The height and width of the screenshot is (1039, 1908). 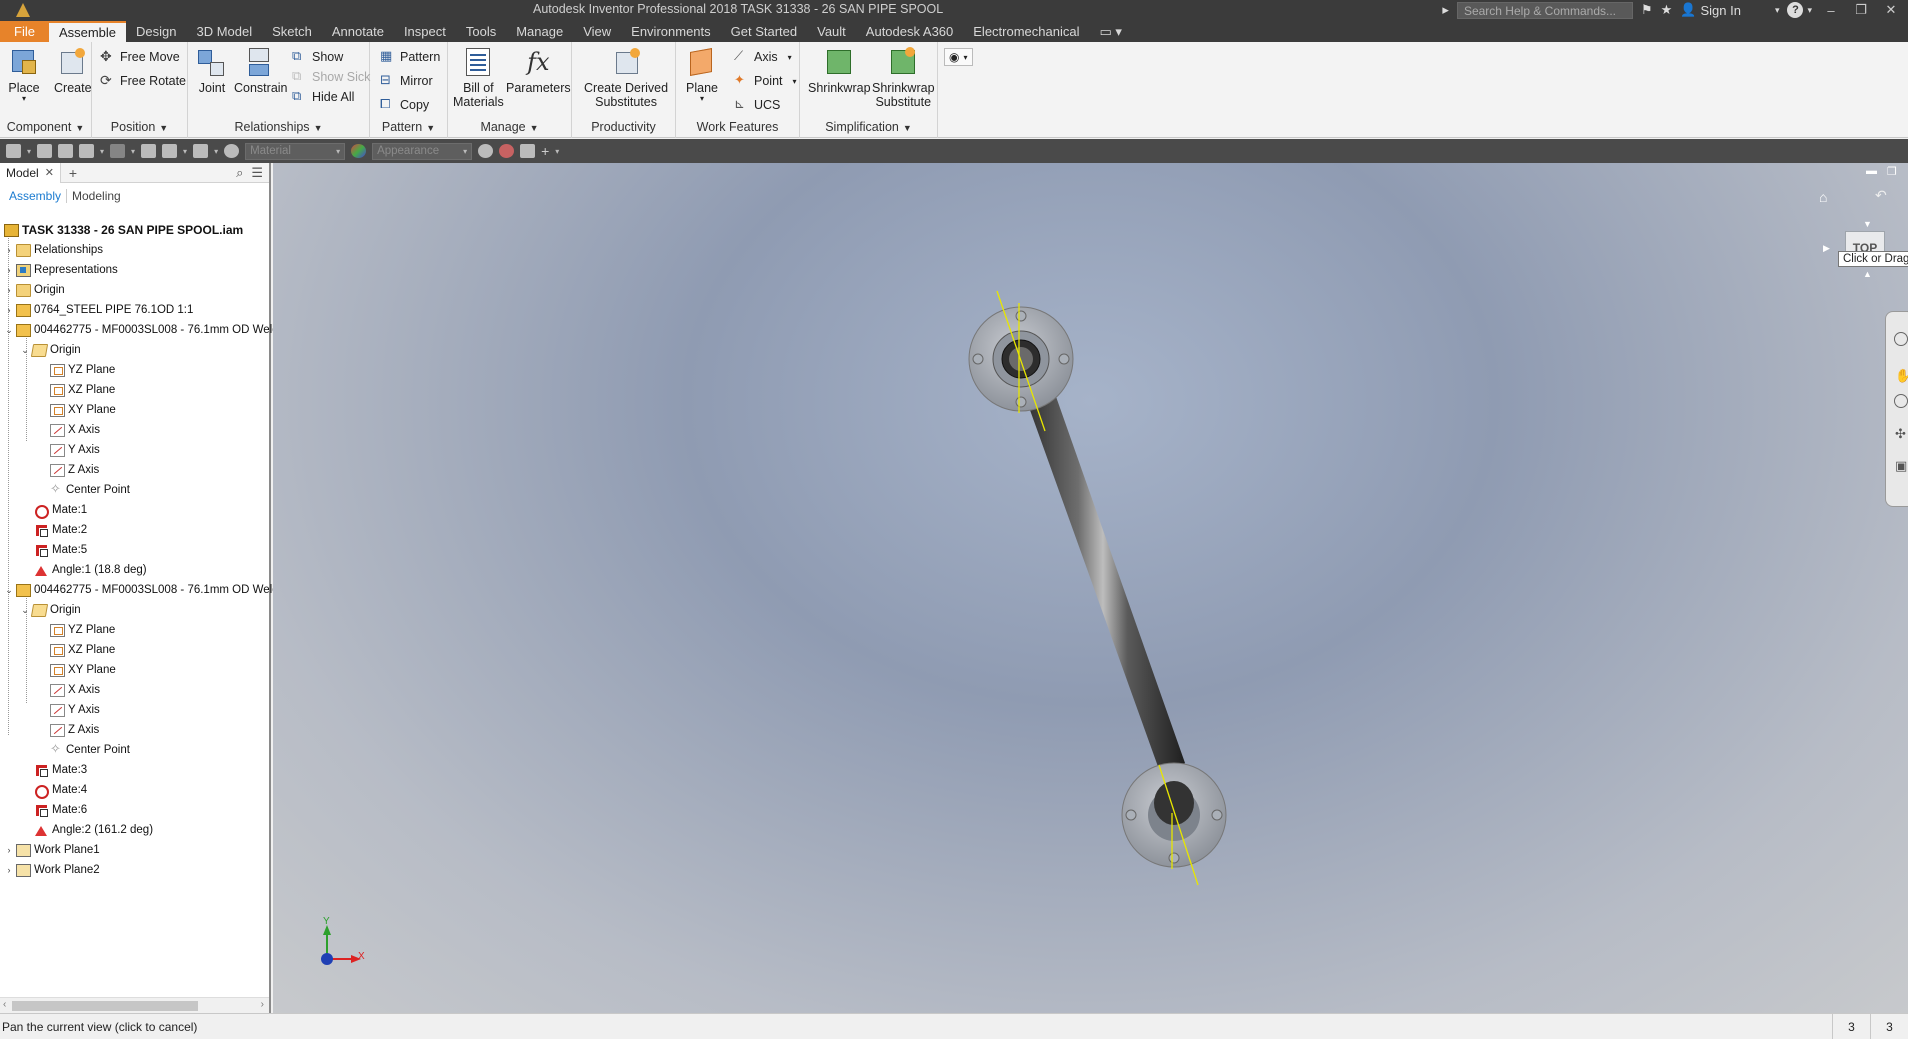 What do you see at coordinates (358, 31) in the screenshot?
I see `tab-annotate: Annotate` at bounding box center [358, 31].